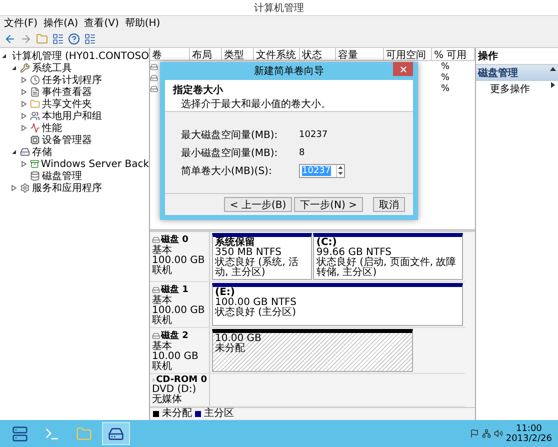 This screenshot has width=558, height=447. What do you see at coordinates (167, 400) in the screenshot?
I see `disk-status: 无媒体` at bounding box center [167, 400].